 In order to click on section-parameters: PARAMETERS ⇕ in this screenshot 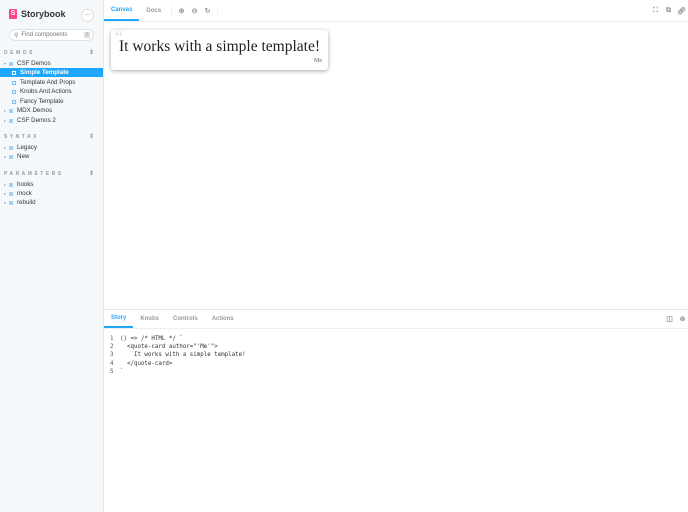, I will do `click(49, 174)`.